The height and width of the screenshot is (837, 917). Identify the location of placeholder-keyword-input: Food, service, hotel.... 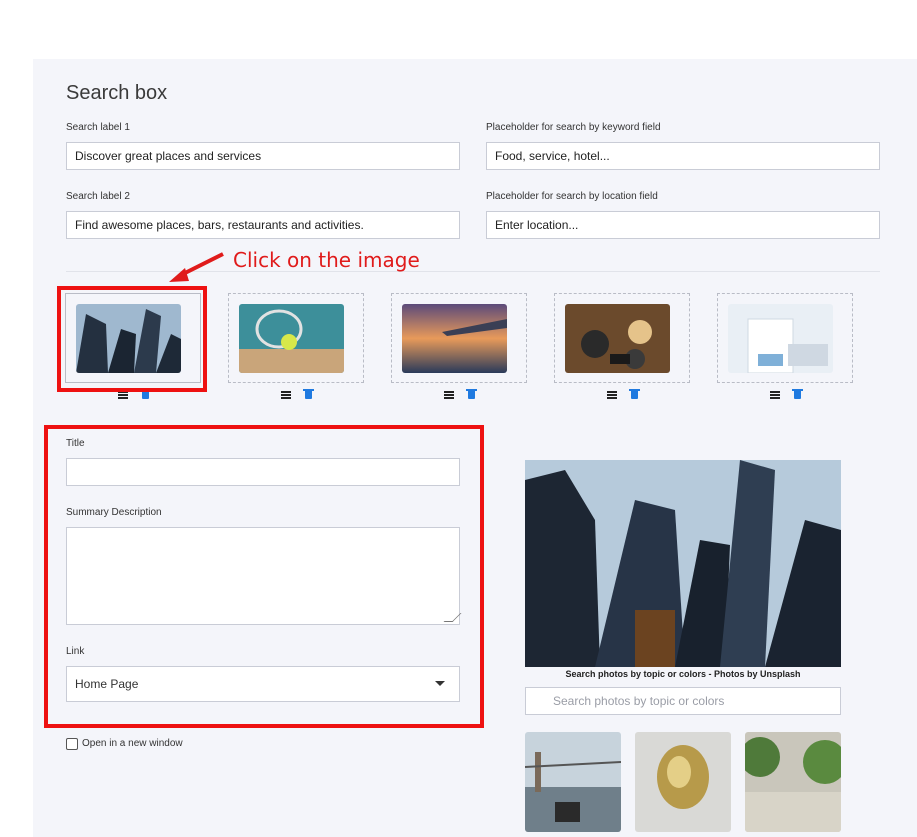
(683, 156).